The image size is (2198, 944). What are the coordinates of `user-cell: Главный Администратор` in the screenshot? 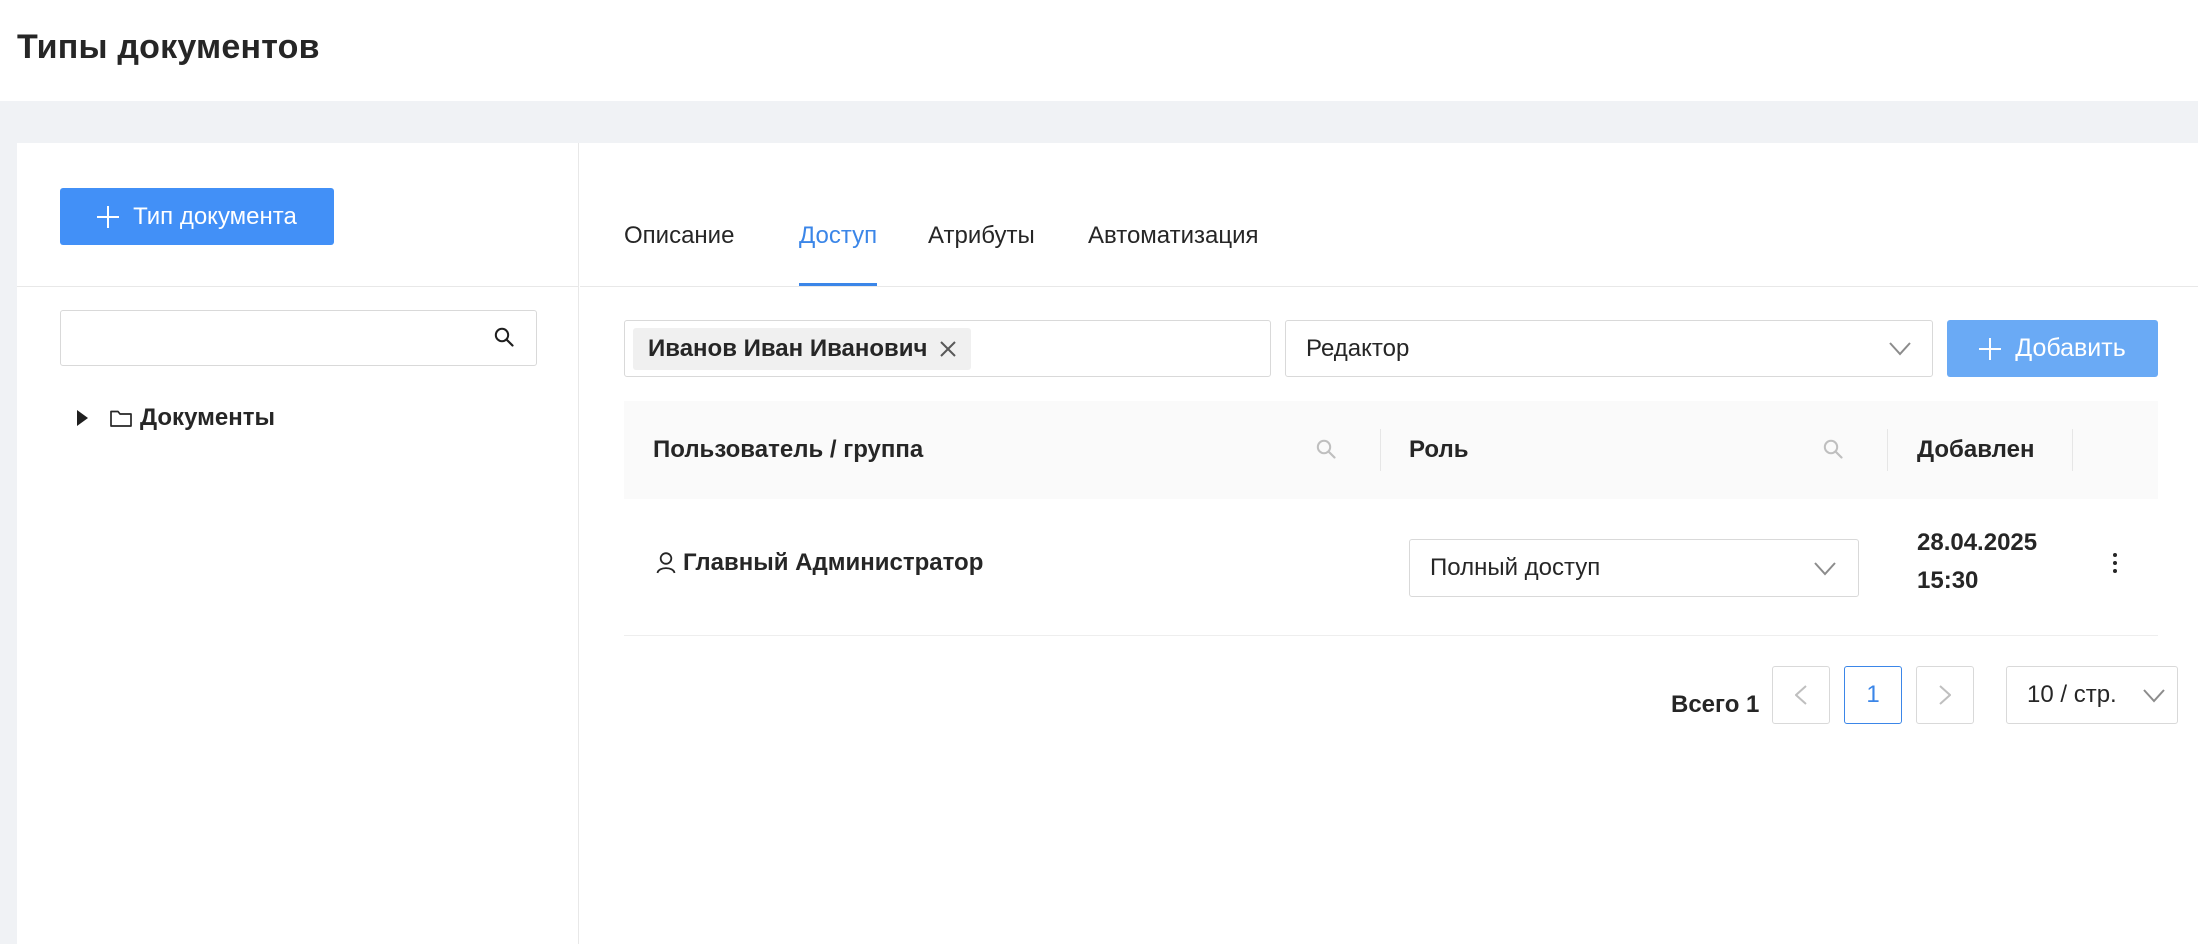 It's located at (819, 563).